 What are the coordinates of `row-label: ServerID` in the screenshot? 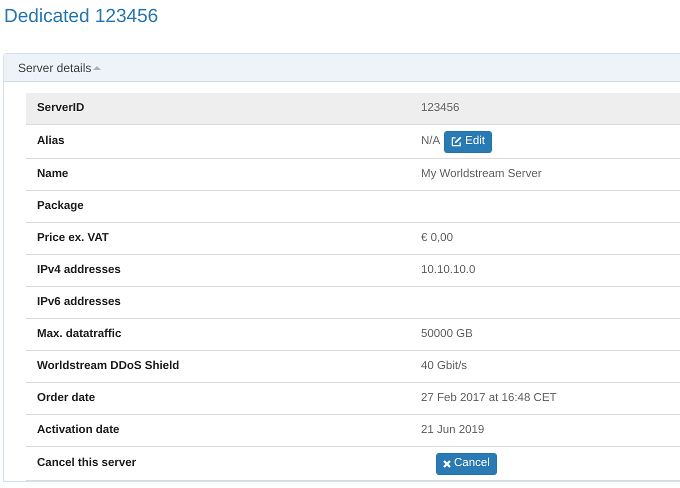 It's located at (60, 108).